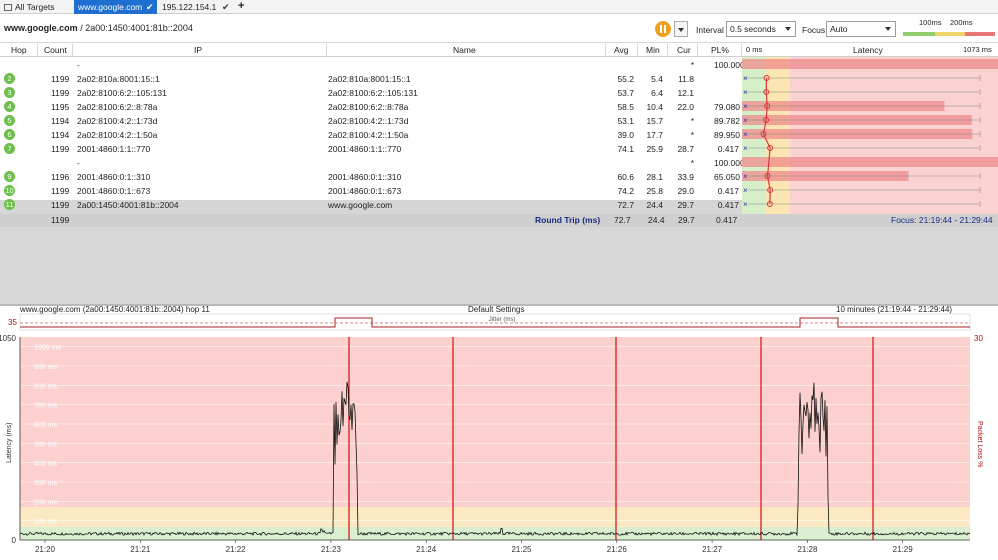 The image size is (998, 560). What do you see at coordinates (241, 6) in the screenshot?
I see `add-tab-icon: +` at bounding box center [241, 6].